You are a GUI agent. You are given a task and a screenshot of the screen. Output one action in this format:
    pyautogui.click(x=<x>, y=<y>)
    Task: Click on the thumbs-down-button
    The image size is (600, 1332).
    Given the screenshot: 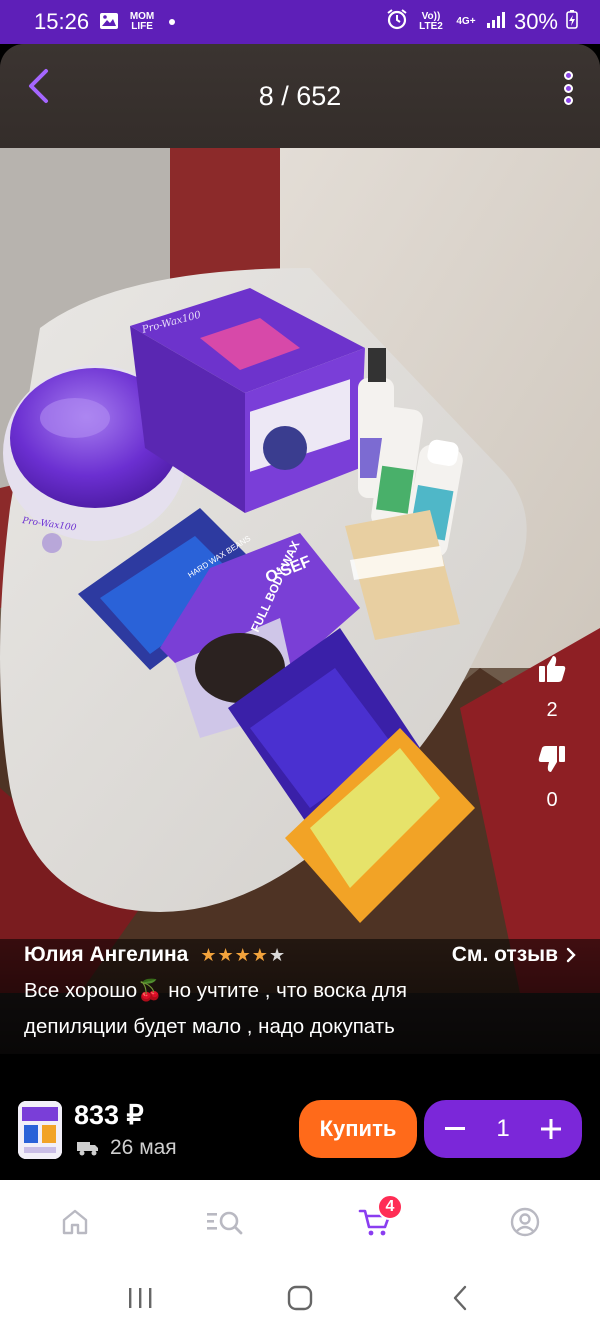 What is the action you would take?
    pyautogui.click(x=552, y=761)
    